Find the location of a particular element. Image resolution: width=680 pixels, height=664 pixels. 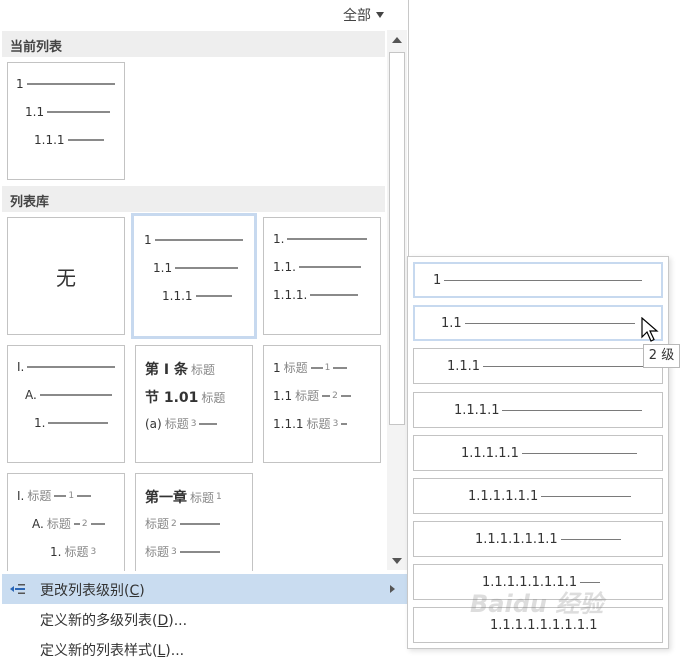

indent-level-icon is located at coordinates (17, 589).